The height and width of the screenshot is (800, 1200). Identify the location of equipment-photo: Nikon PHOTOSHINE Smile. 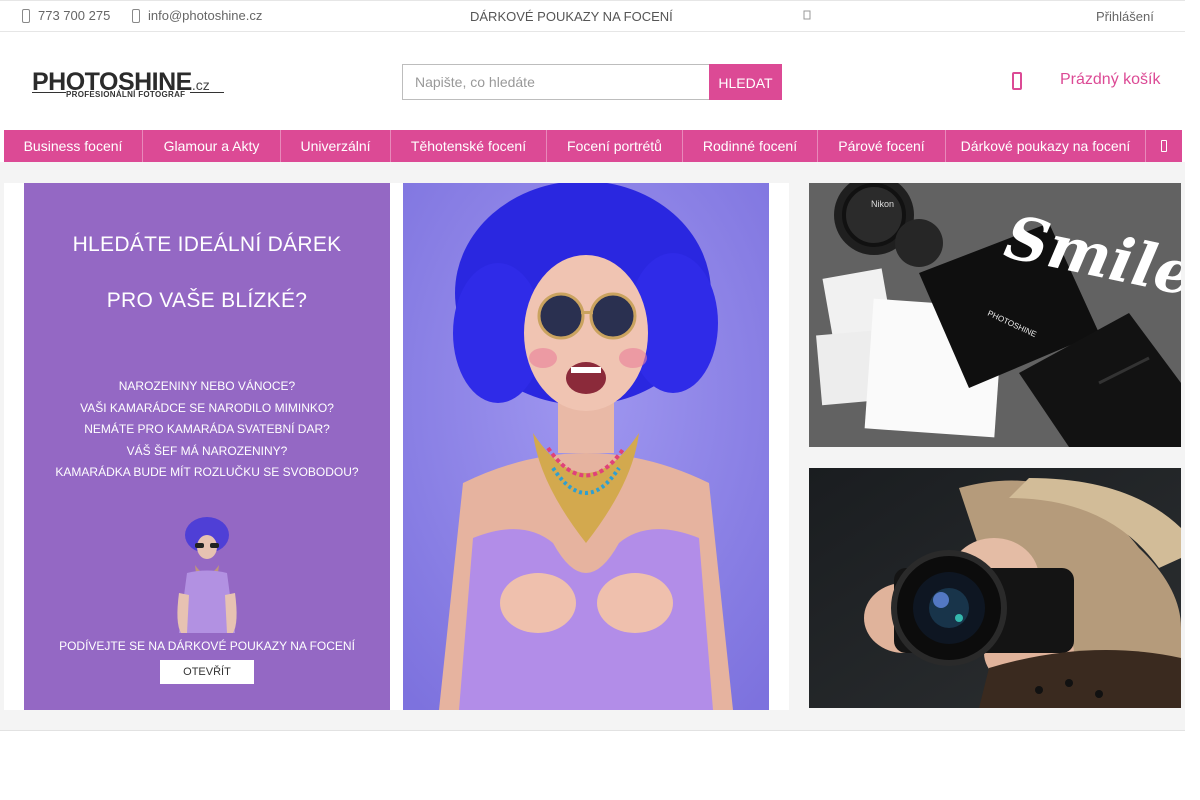
(995, 315).